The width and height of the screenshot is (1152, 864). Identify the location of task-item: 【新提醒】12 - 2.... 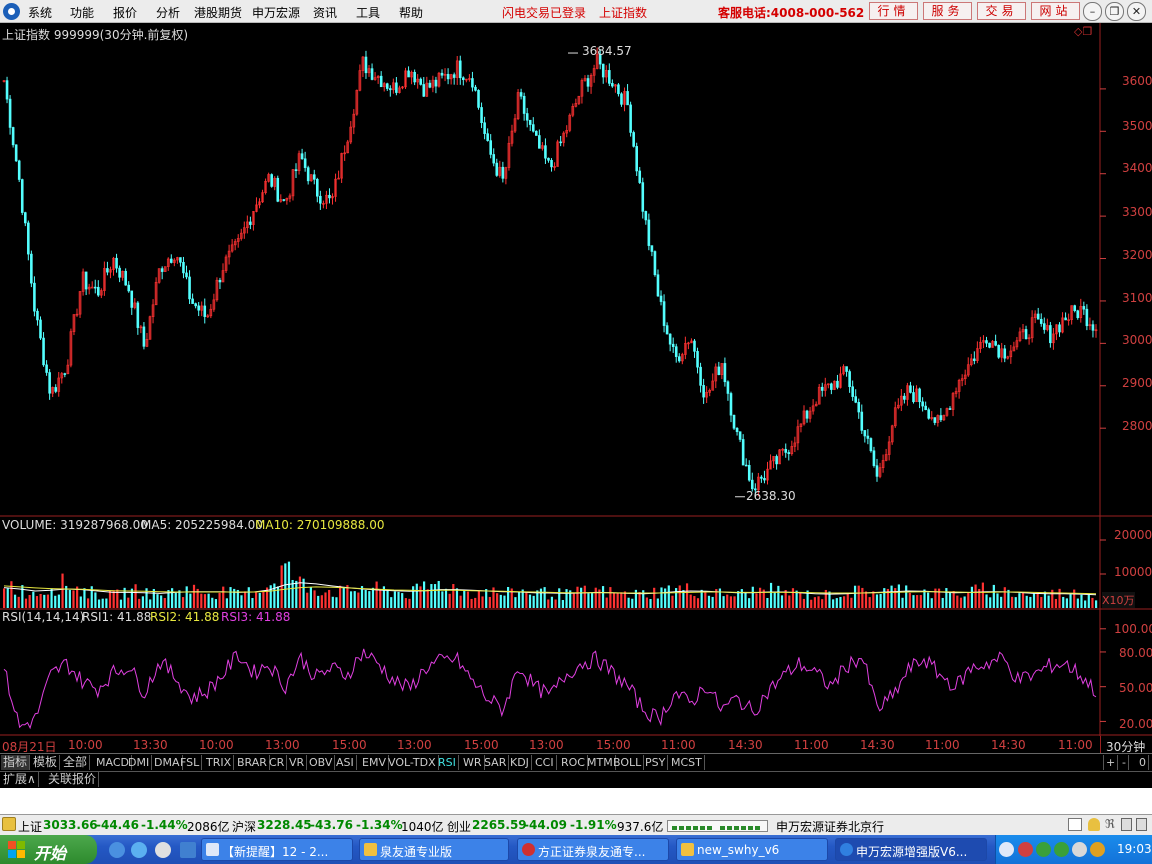
(277, 849).